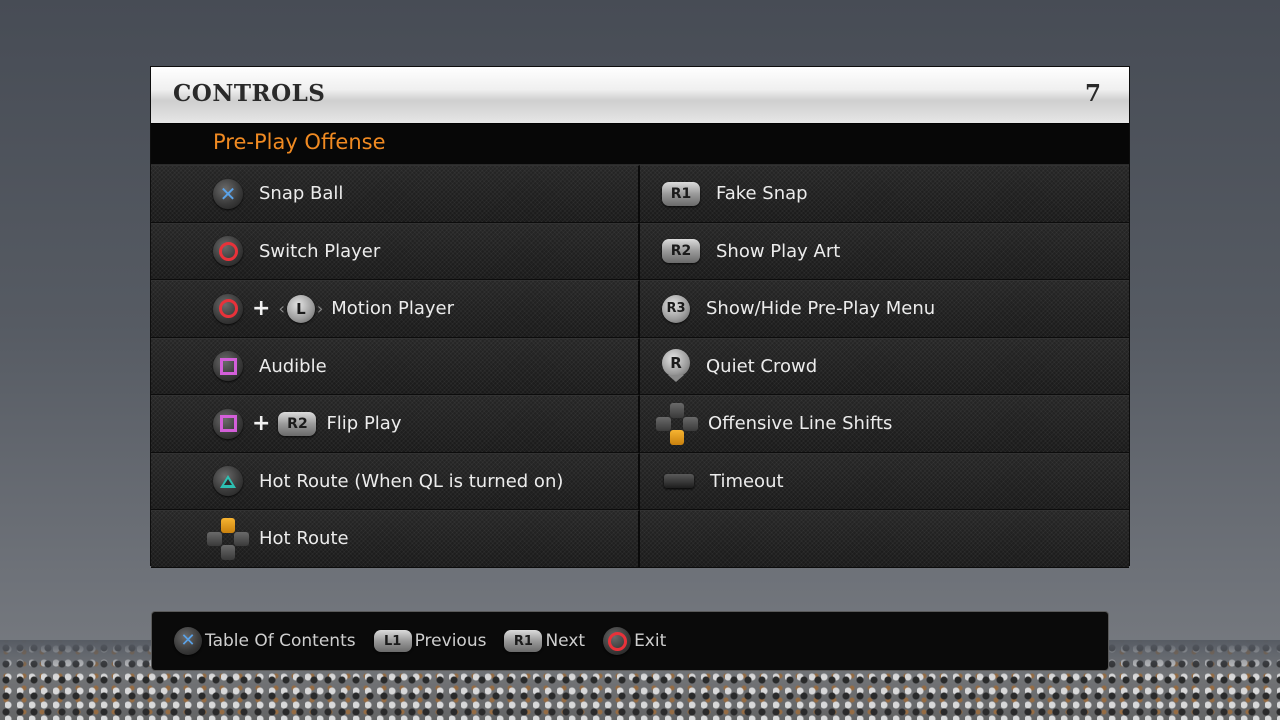 Image resolution: width=1280 pixels, height=720 pixels. What do you see at coordinates (821, 309) in the screenshot?
I see `control-label: Show/Hide Pre-Play Menu` at bounding box center [821, 309].